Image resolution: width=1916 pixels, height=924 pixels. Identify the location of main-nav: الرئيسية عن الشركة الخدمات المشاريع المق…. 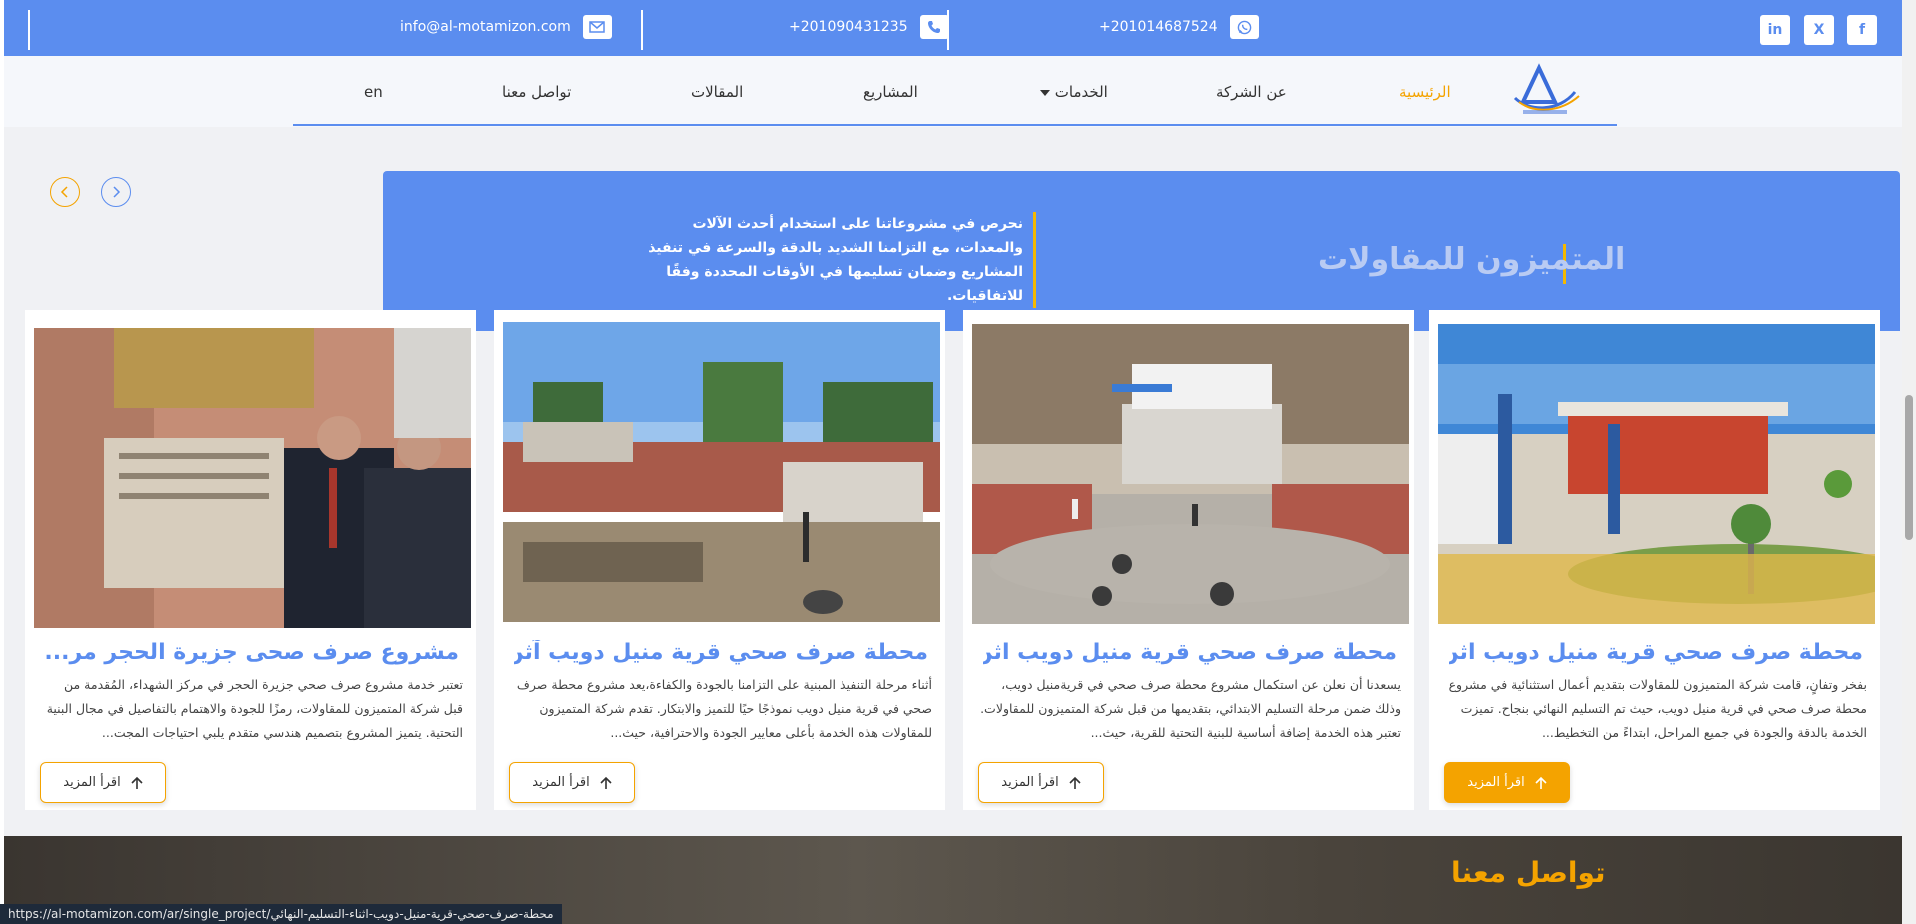
(953, 91).